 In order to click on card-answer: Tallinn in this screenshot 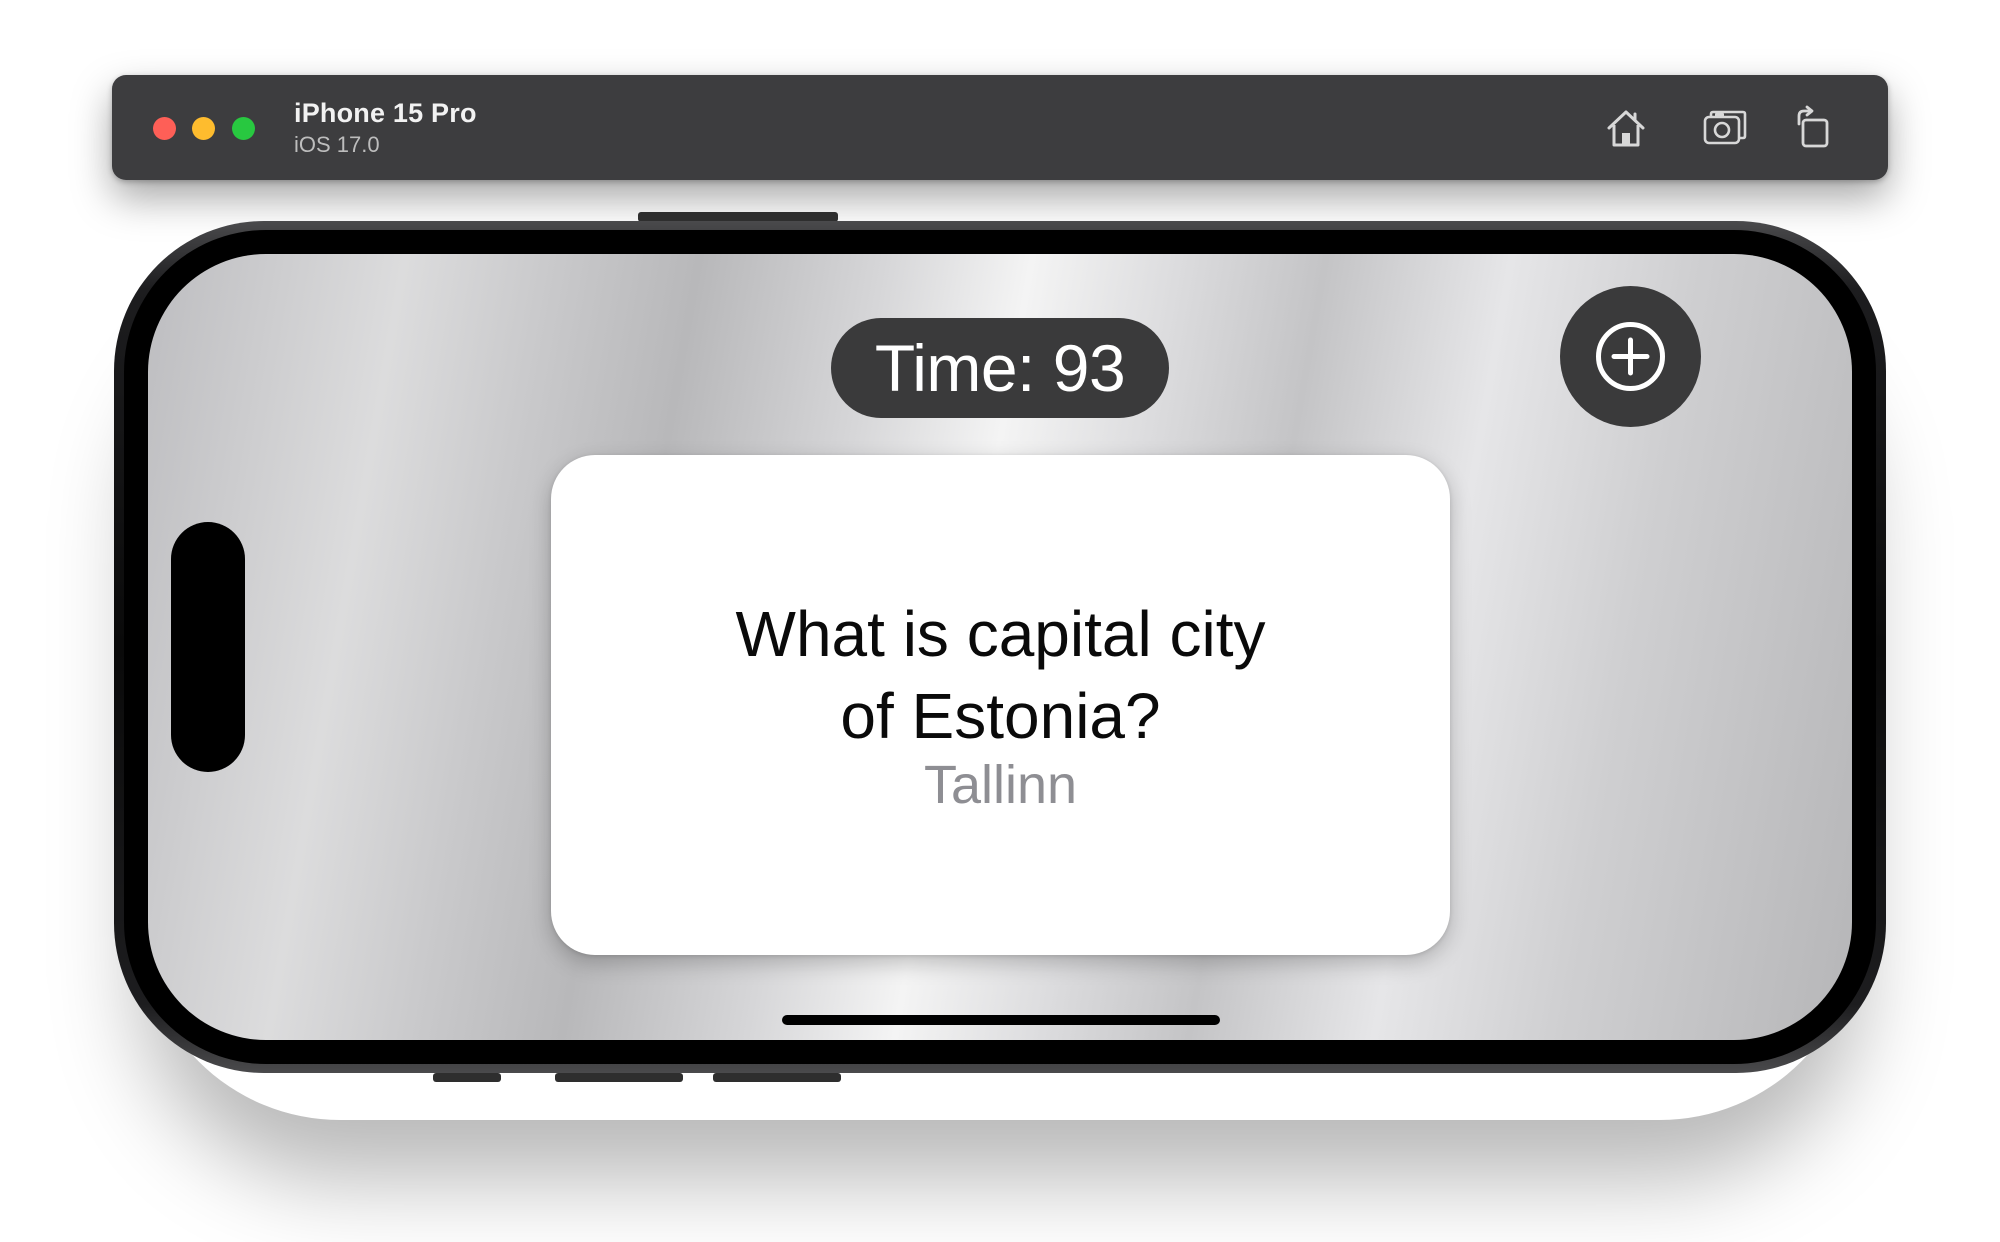, I will do `click(1000, 785)`.